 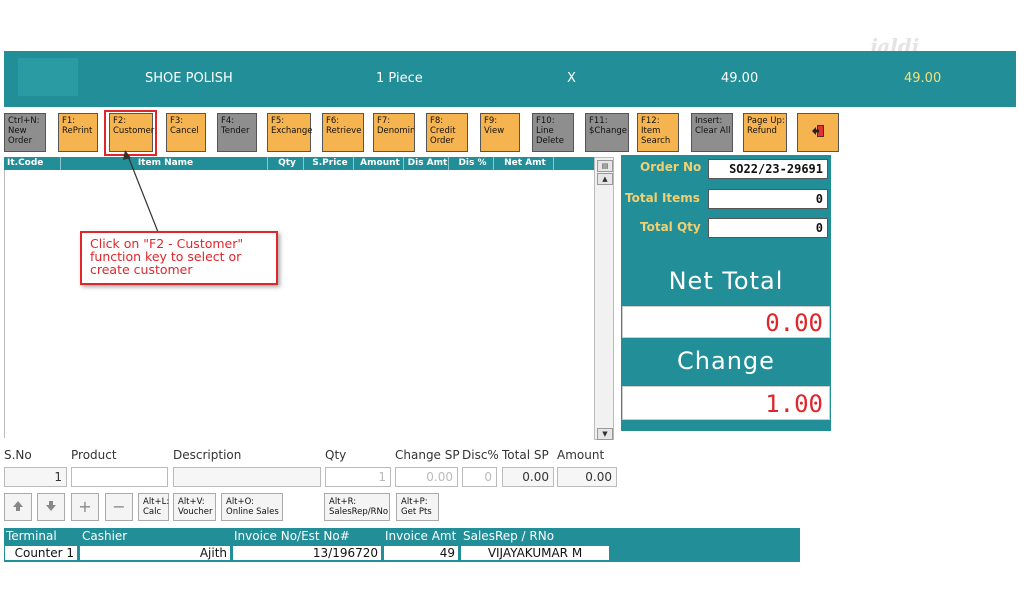 What do you see at coordinates (604, 298) in the screenshot?
I see `items-grid-scrollbar: ▤ ▲ ▼` at bounding box center [604, 298].